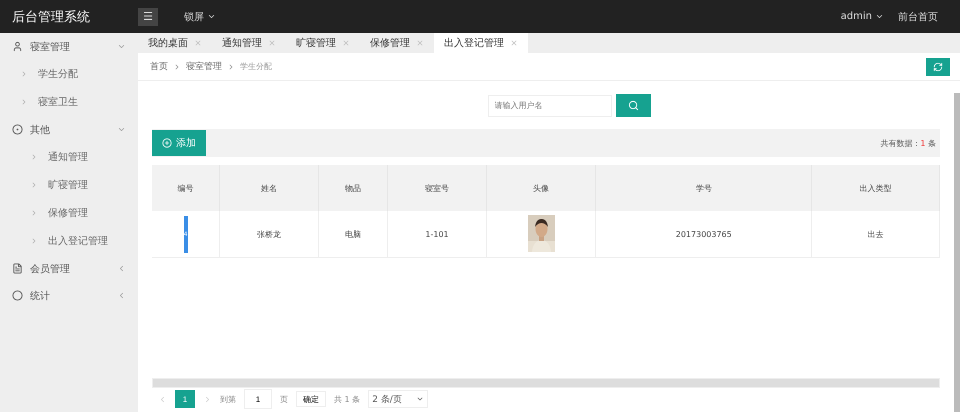 The height and width of the screenshot is (412, 960). Describe the element at coordinates (17, 268) in the screenshot. I see `document-icon` at that location.